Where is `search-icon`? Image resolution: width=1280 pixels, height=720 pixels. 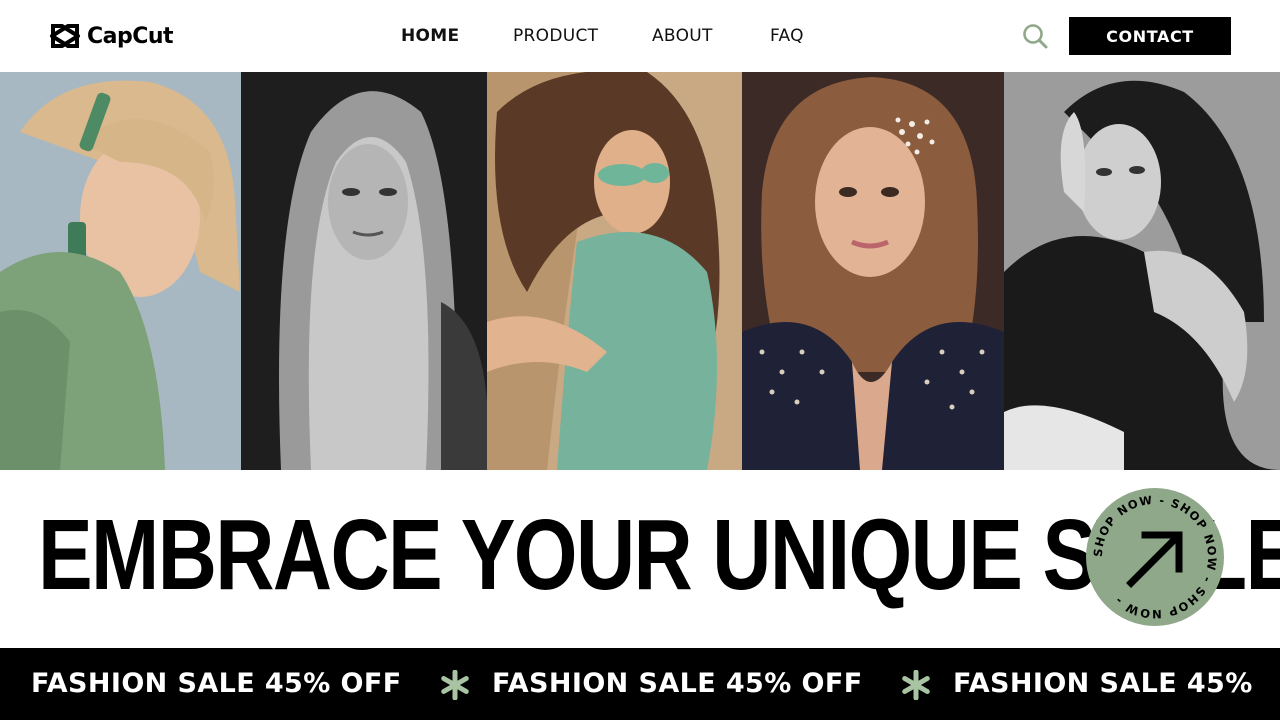
search-icon is located at coordinates (1035, 39).